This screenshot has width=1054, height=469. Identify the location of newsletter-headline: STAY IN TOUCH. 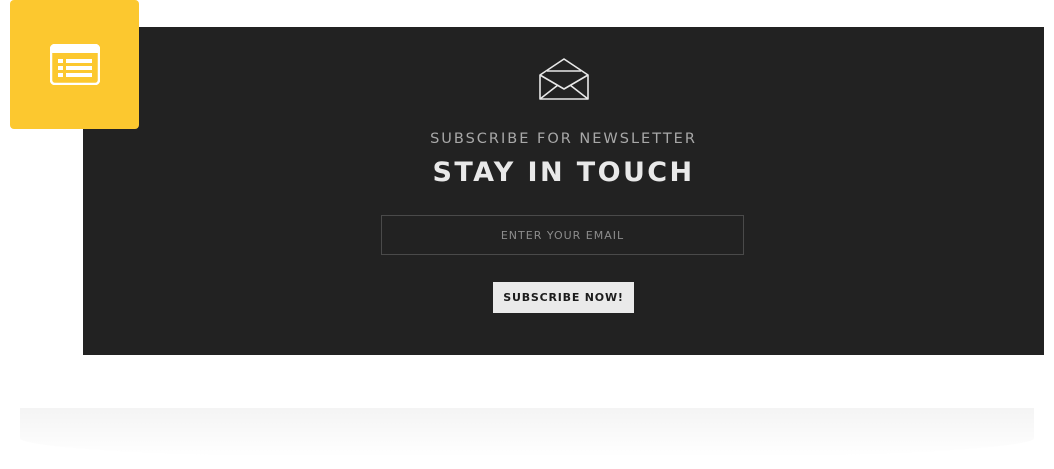
(563, 172).